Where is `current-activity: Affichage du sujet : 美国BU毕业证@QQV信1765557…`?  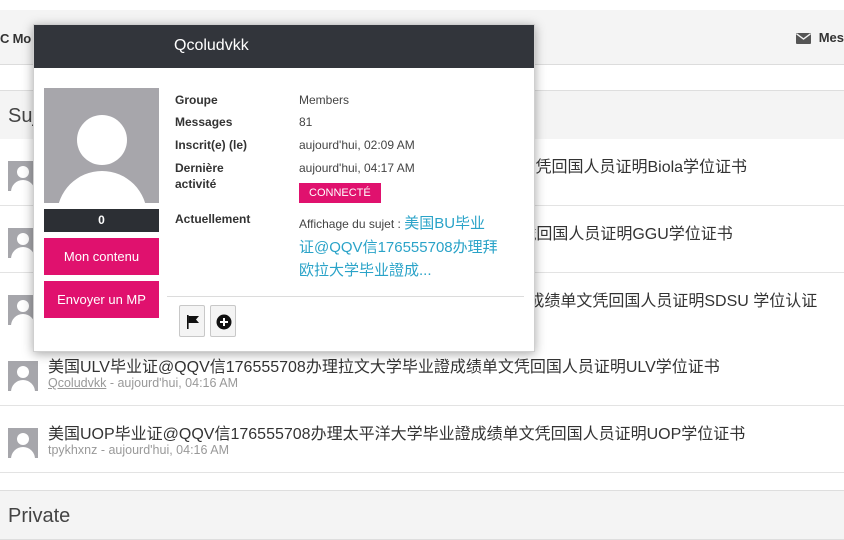
current-activity: Affichage du sujet : 美国BU毕业证@QQV信1765557… is located at coordinates (399, 247).